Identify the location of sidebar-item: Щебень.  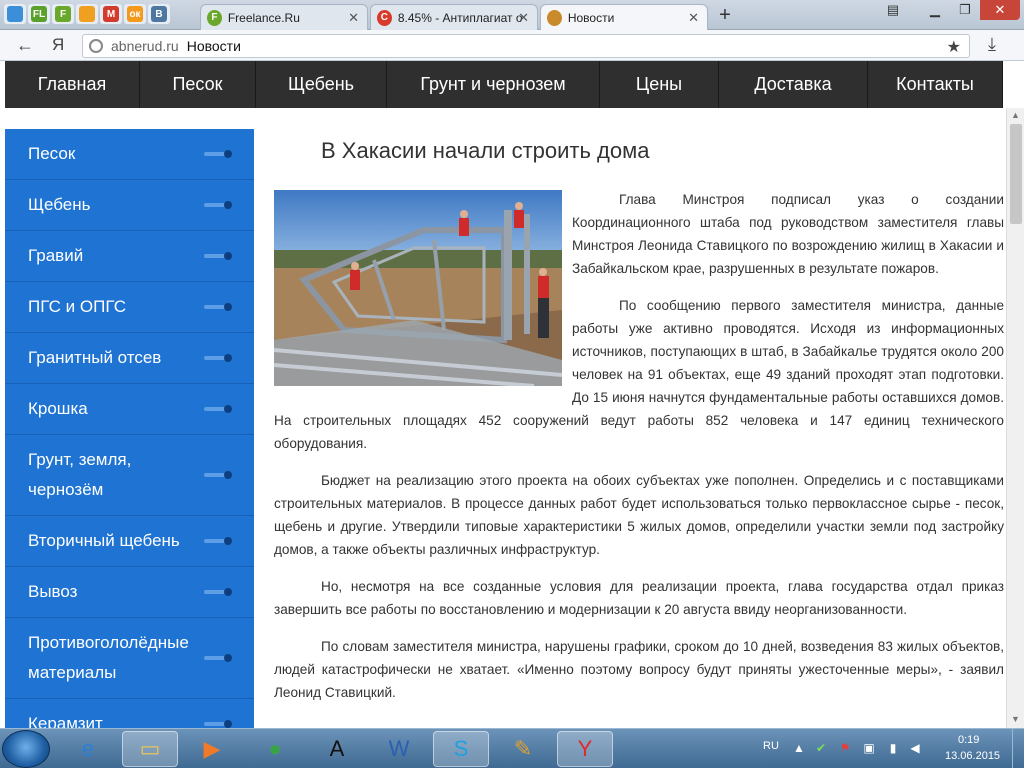
(129, 205).